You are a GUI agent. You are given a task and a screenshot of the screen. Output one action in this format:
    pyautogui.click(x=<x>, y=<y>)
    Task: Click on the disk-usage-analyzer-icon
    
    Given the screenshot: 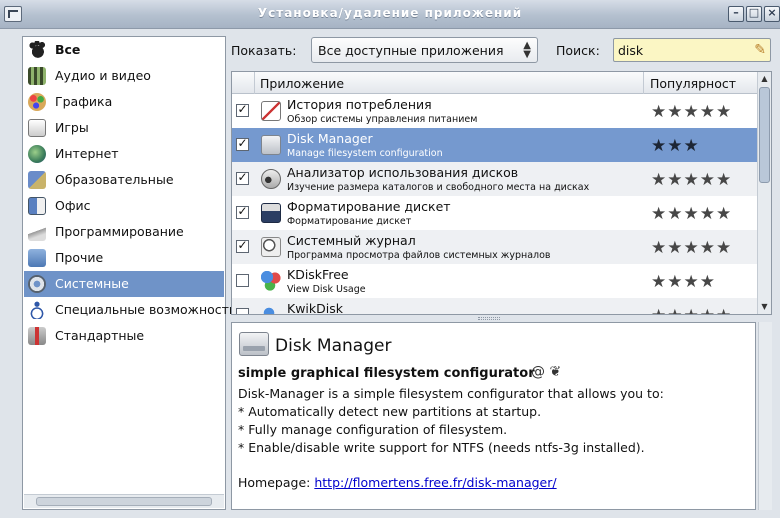 What is the action you would take?
    pyautogui.click(x=271, y=179)
    